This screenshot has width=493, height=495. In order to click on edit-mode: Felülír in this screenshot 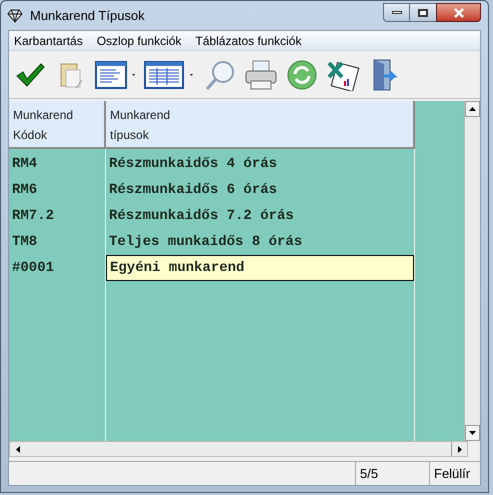, I will do `click(452, 473)`.